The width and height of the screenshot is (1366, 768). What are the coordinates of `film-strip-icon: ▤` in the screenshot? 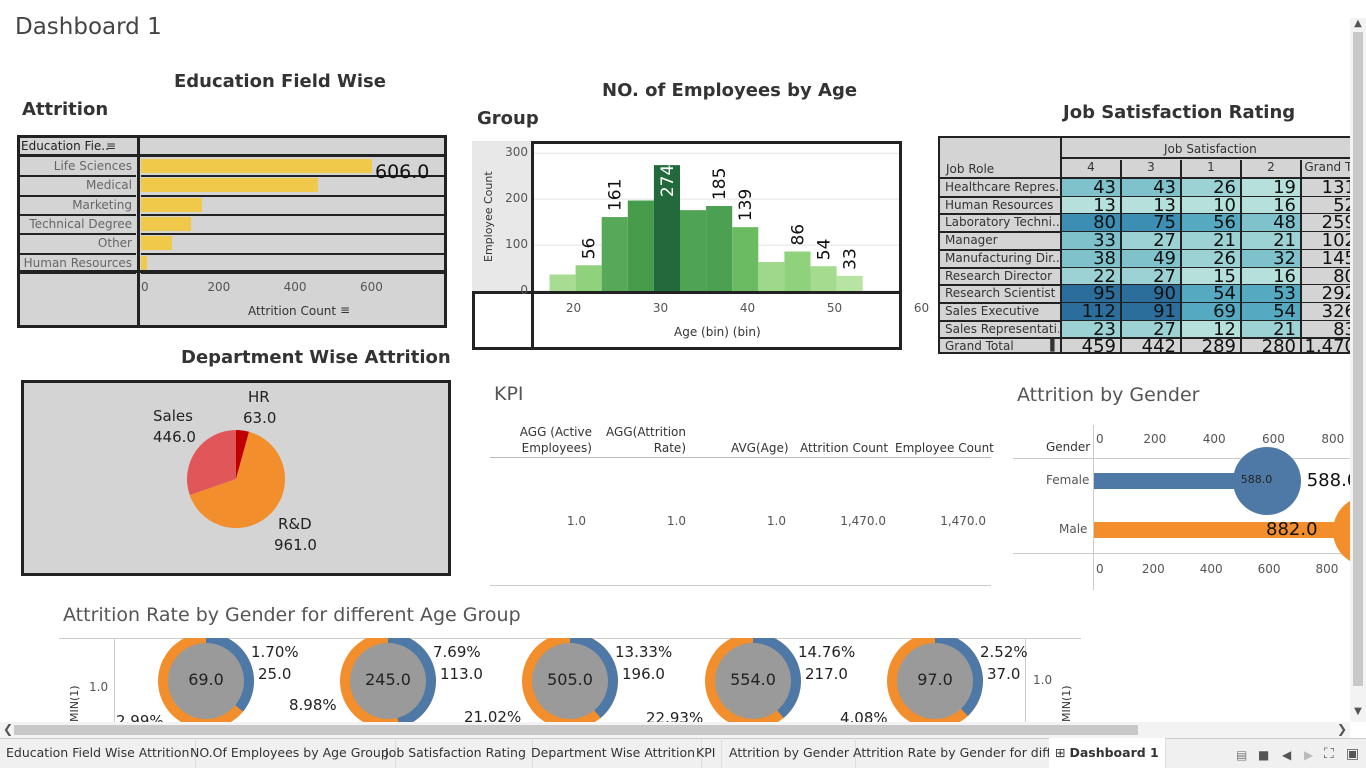 It's located at (1241, 755).